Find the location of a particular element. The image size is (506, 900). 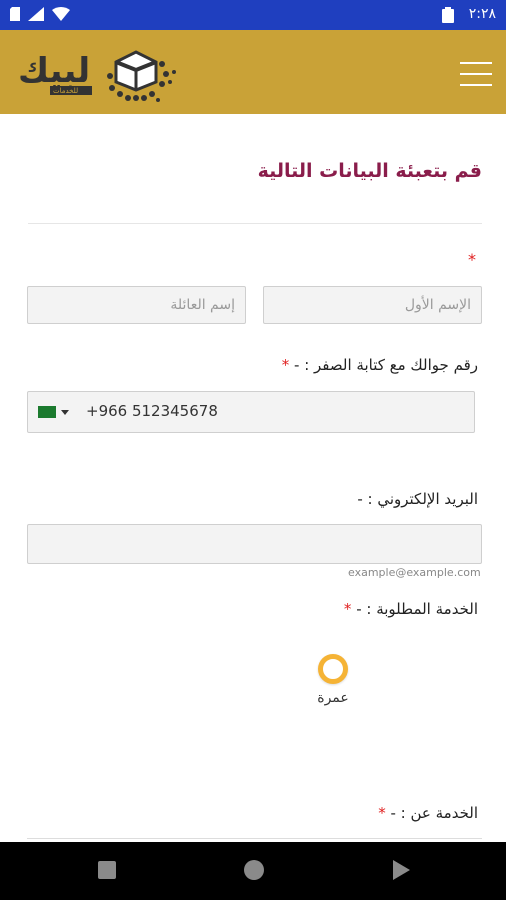

service-about-label: الخدمة عن : - * is located at coordinates (428, 813).